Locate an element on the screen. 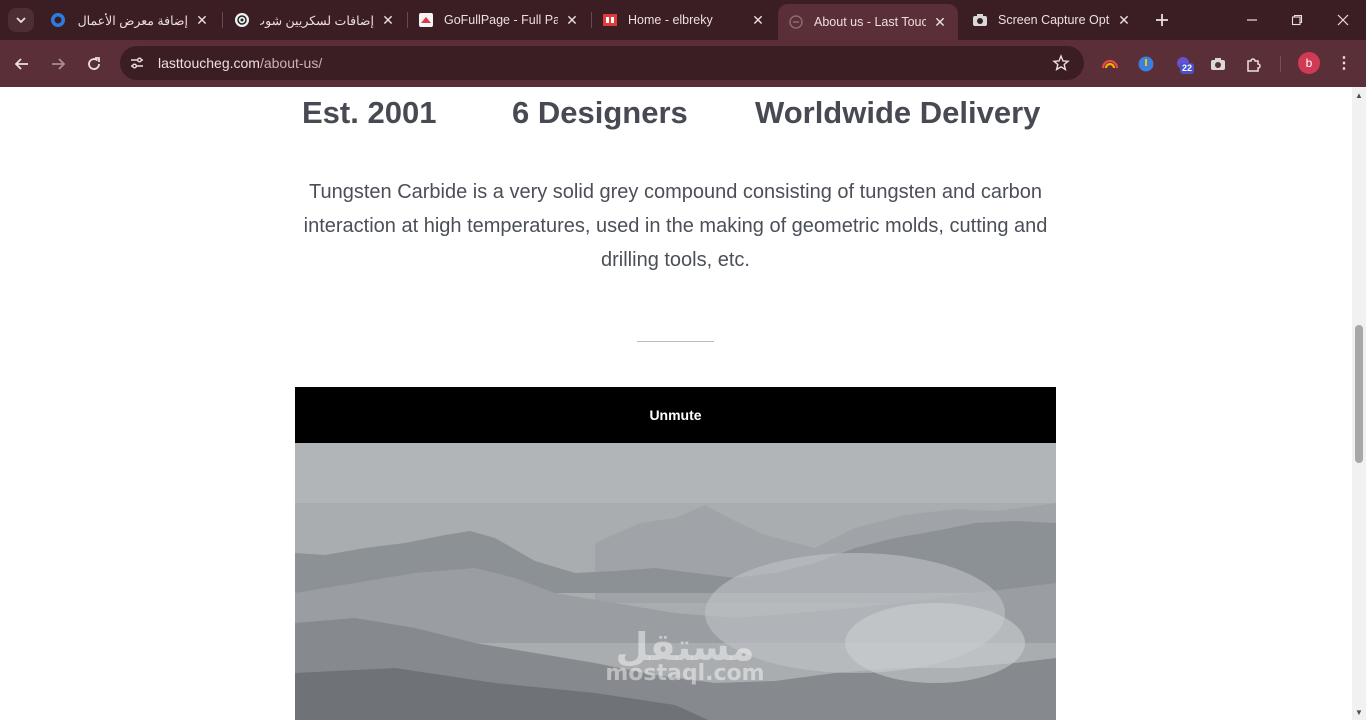 The image size is (1366, 720). forward-button is located at coordinates (58, 64).